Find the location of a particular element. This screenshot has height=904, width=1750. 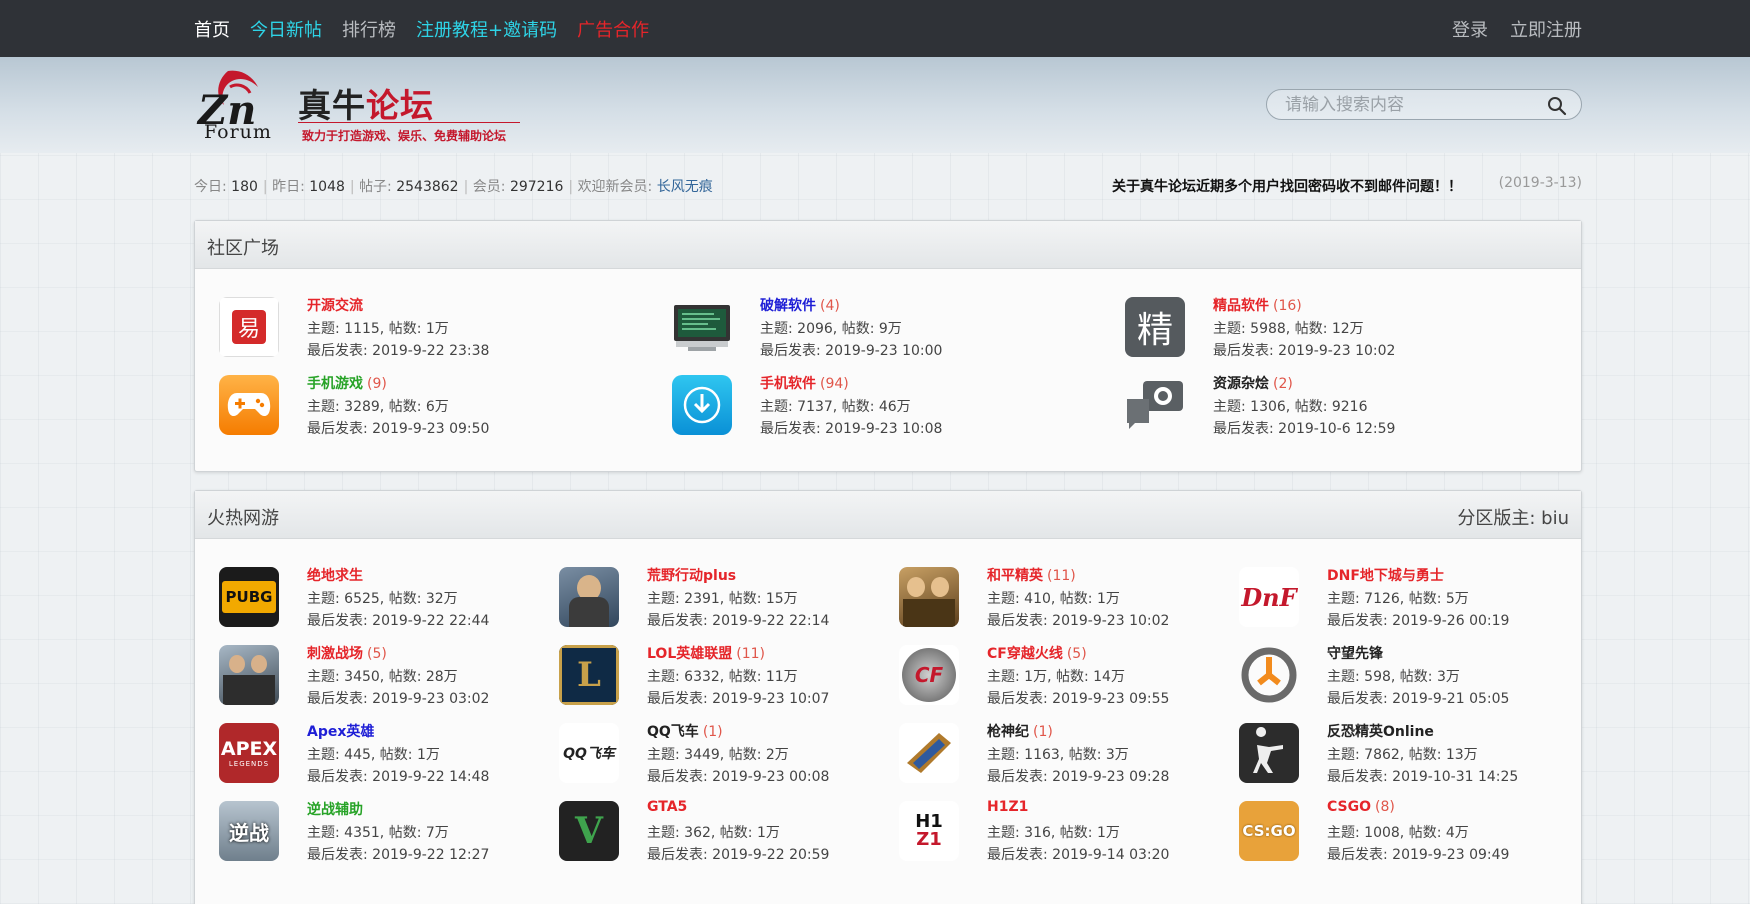

forum-name-link: 手机软件 (94) is located at coordinates (804, 383).